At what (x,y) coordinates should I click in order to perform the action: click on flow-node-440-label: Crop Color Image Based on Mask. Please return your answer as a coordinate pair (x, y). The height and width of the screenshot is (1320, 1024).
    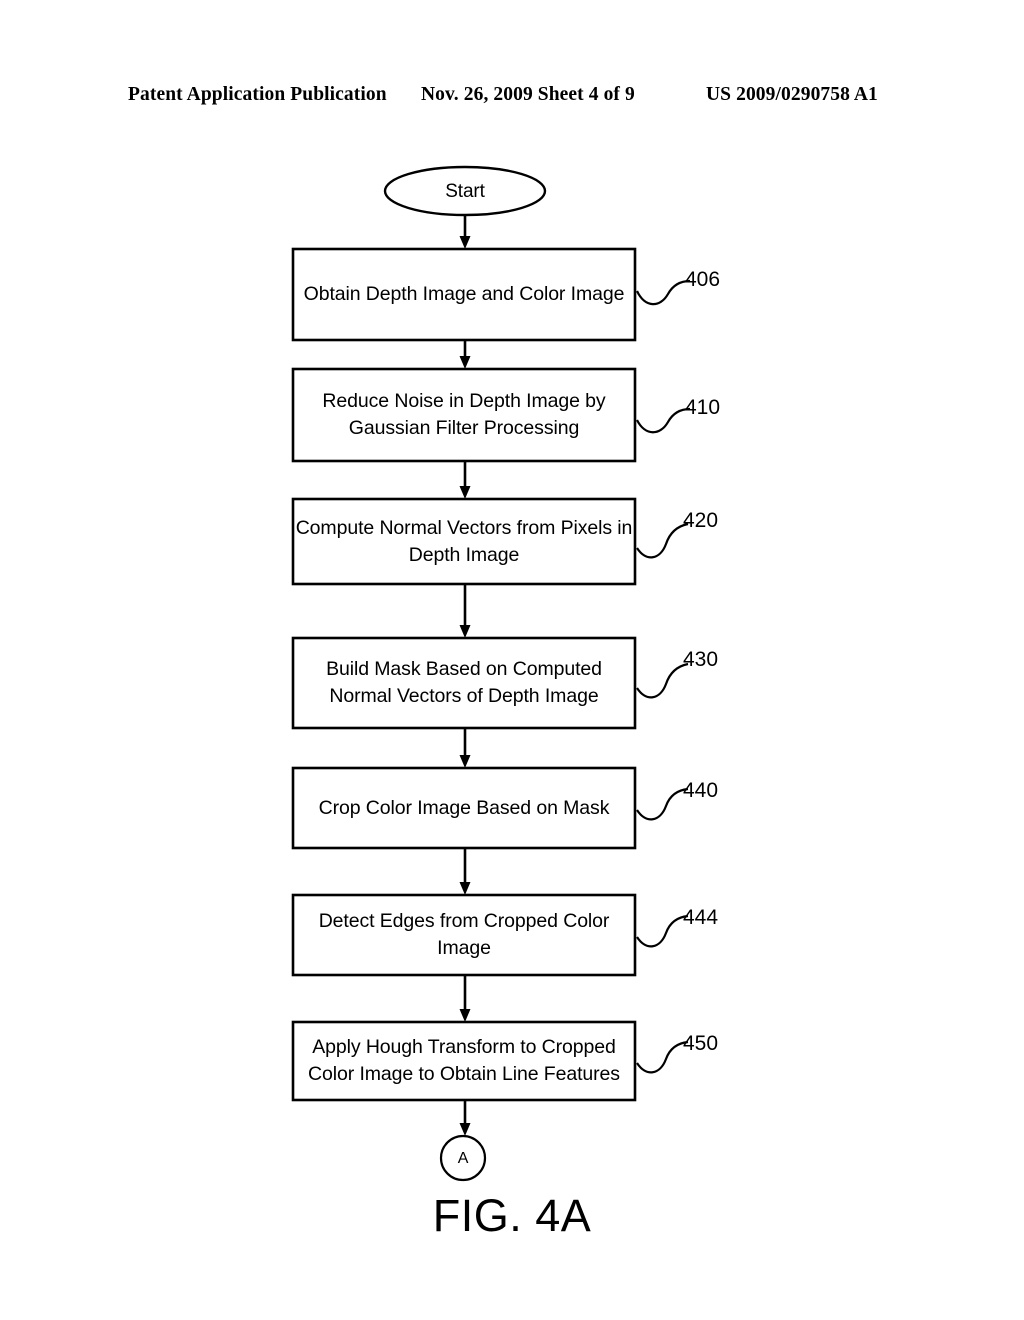
    Looking at the image, I should click on (464, 807).